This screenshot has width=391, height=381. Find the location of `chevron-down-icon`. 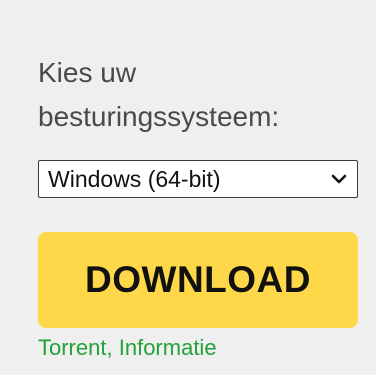

chevron-down-icon is located at coordinates (339, 179).